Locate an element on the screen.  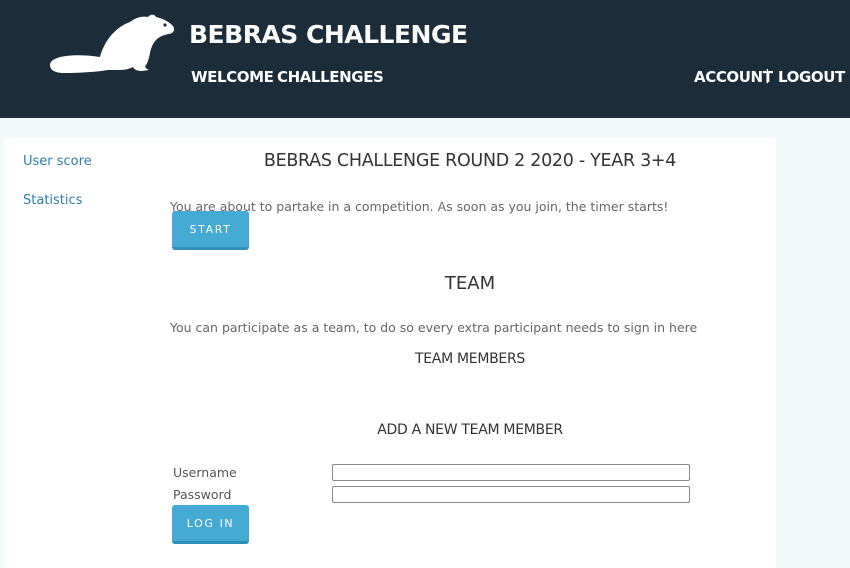
nav-logout-link: LOGOUT is located at coordinates (811, 77).